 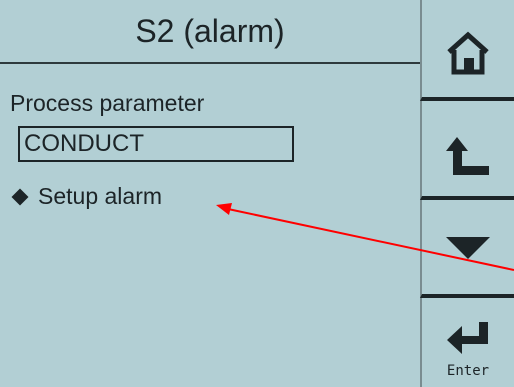 What do you see at coordinates (468, 53) in the screenshot?
I see `home-icon` at bounding box center [468, 53].